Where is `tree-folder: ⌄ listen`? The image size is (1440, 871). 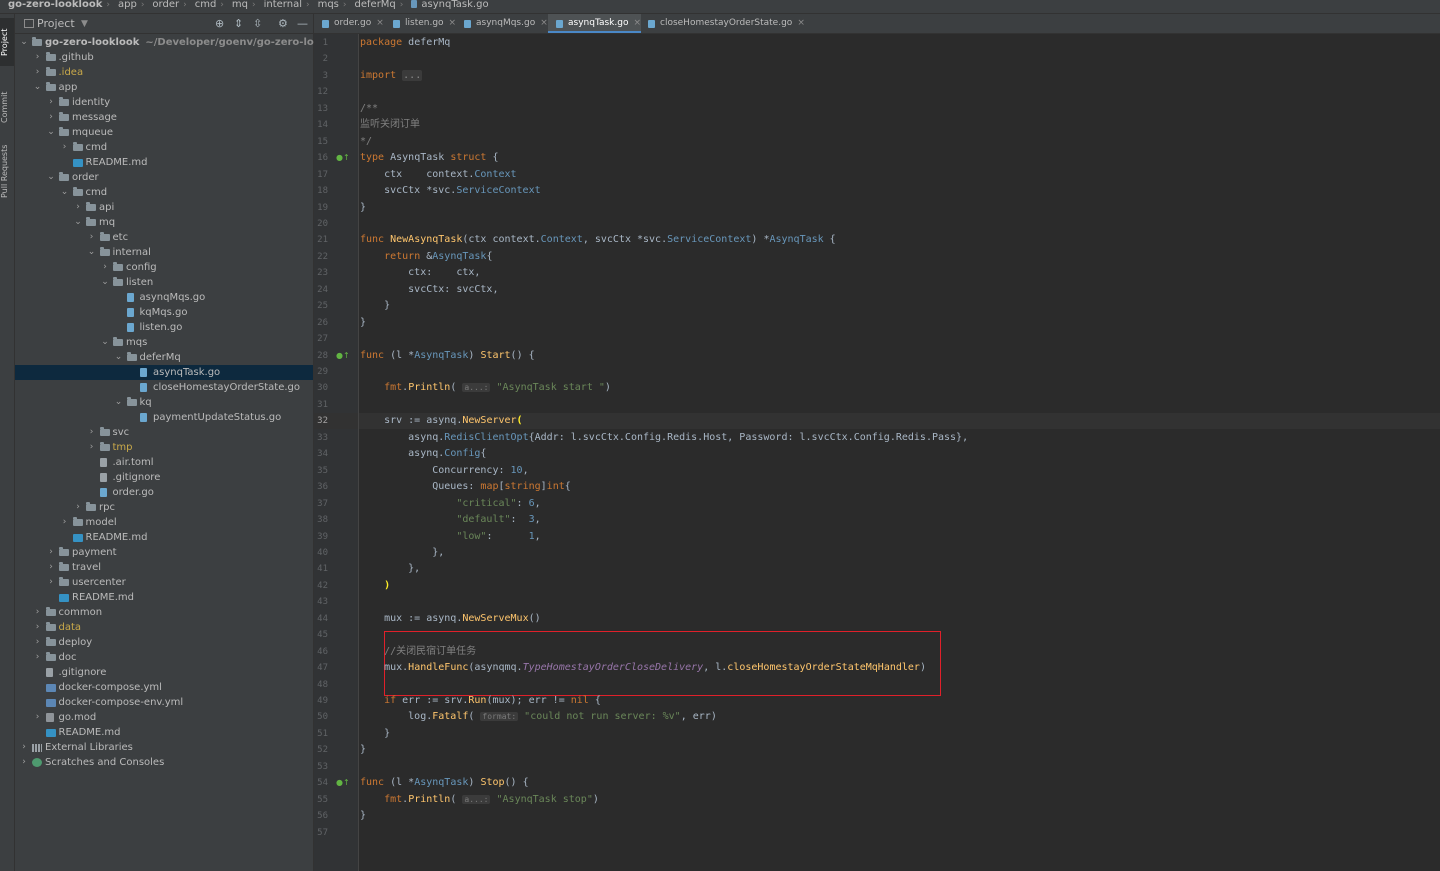 tree-folder: ⌄ listen is located at coordinates (164, 282).